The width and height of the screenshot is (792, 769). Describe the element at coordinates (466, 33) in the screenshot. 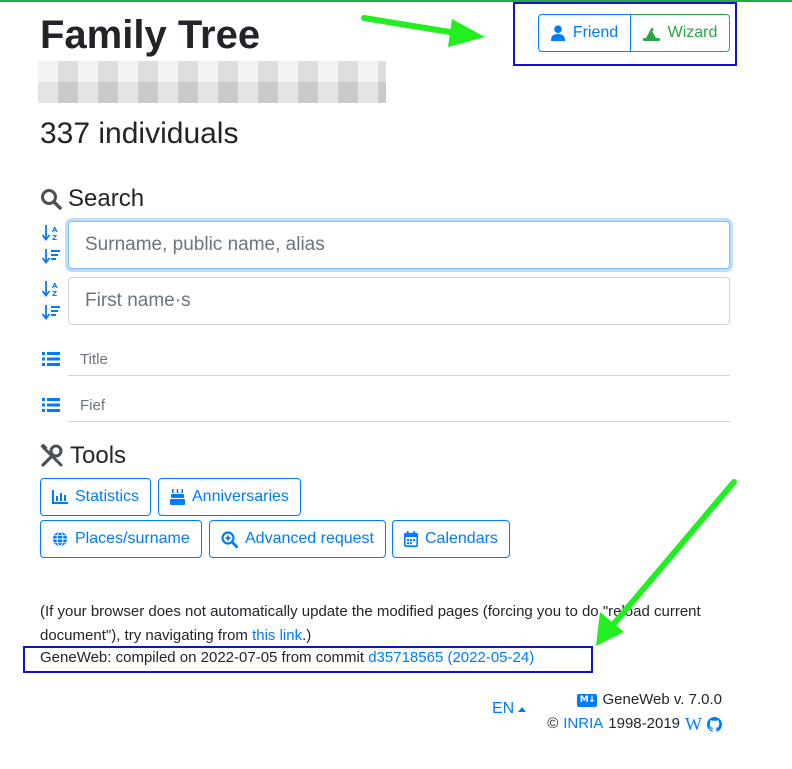

I see `annotation-arrowhead-top` at that location.